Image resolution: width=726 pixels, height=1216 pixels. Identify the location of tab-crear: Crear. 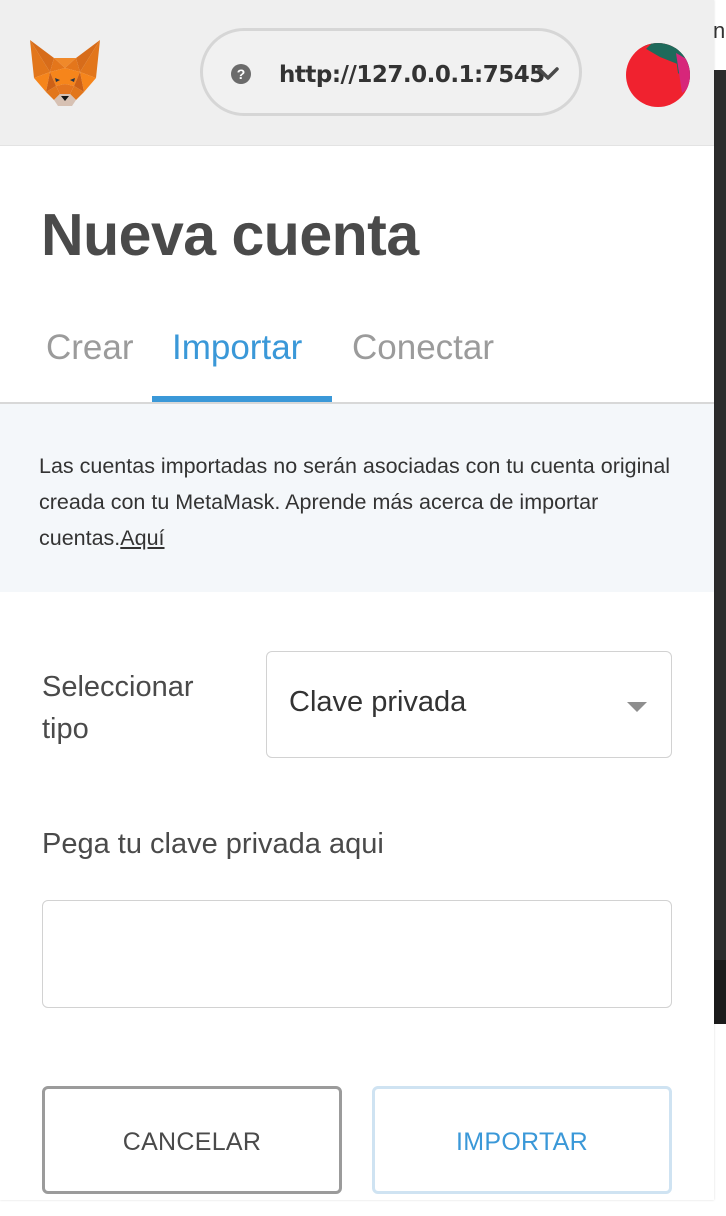
(90, 348).